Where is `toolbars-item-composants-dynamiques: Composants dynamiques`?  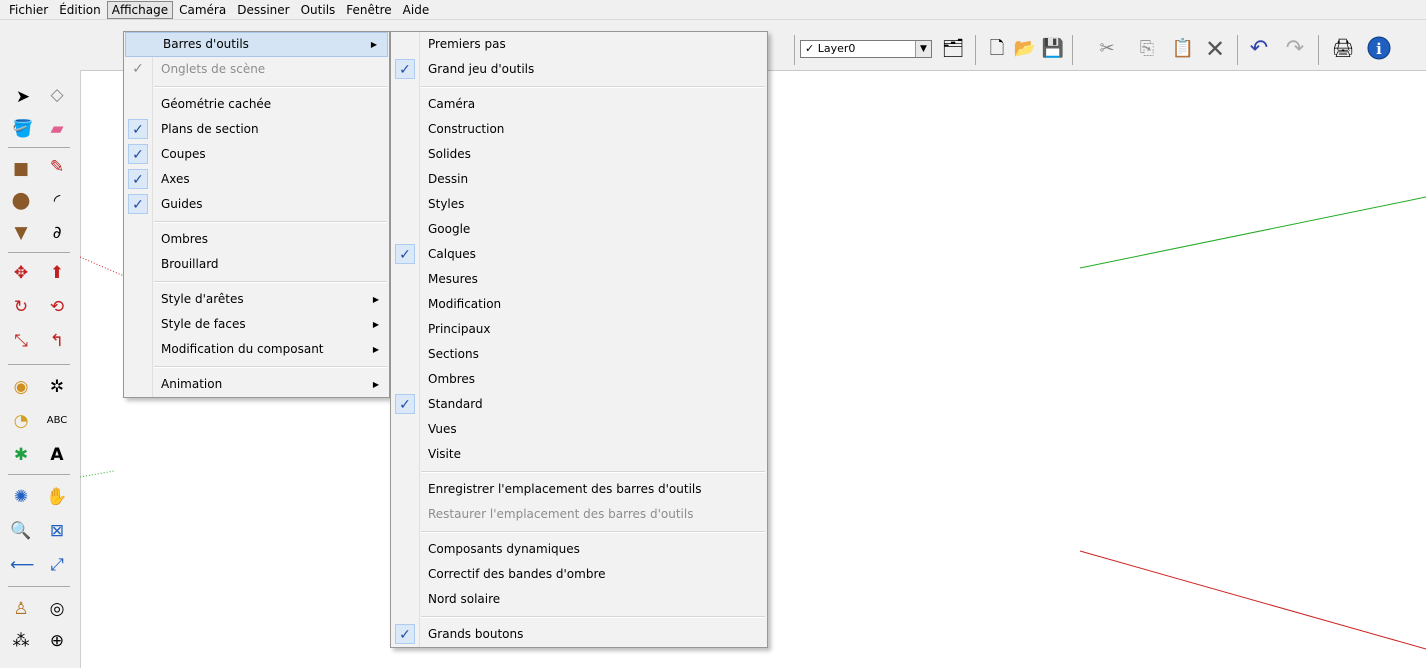
toolbars-item-composants-dynamiques: Composants dynamiques is located at coordinates (579, 549).